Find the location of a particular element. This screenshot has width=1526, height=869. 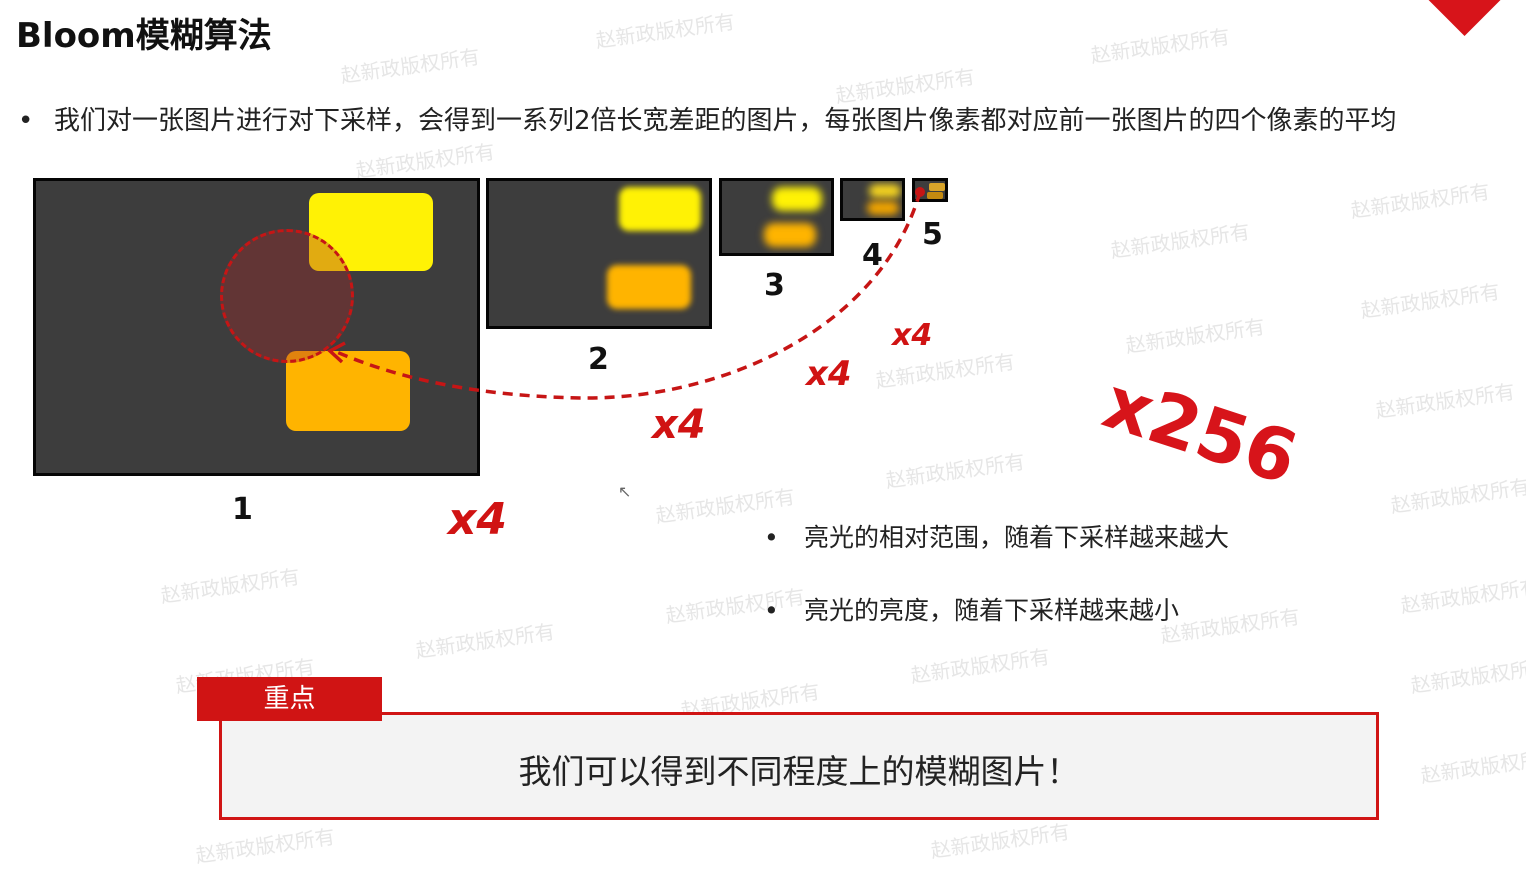

panel-label-5: 5 is located at coordinates (932, 234).